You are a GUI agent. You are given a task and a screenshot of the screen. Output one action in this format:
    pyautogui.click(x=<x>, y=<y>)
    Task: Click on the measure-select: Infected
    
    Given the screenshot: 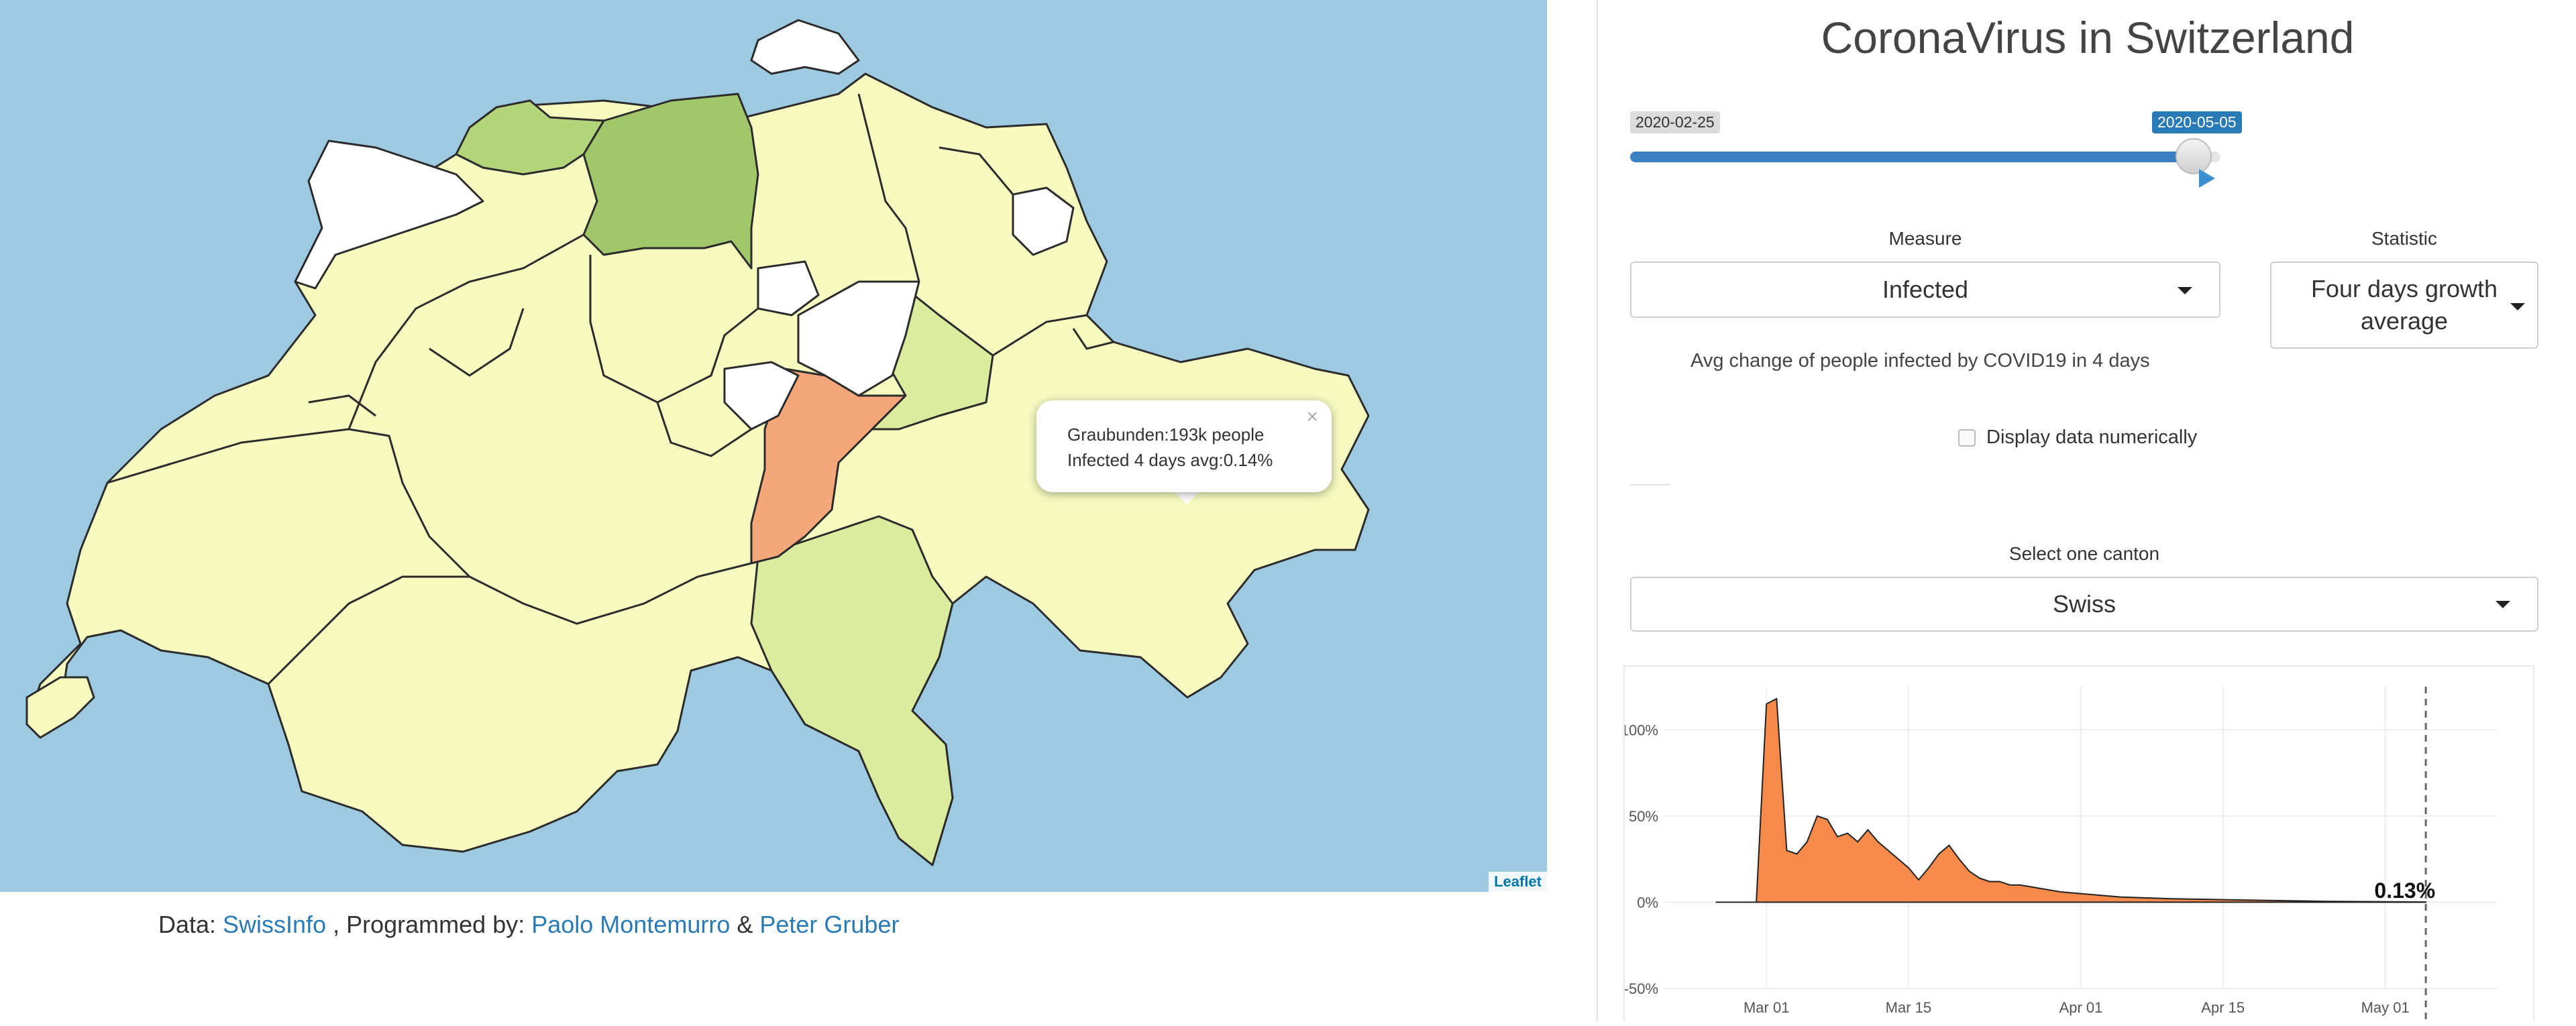 What is the action you would take?
    pyautogui.click(x=1925, y=290)
    